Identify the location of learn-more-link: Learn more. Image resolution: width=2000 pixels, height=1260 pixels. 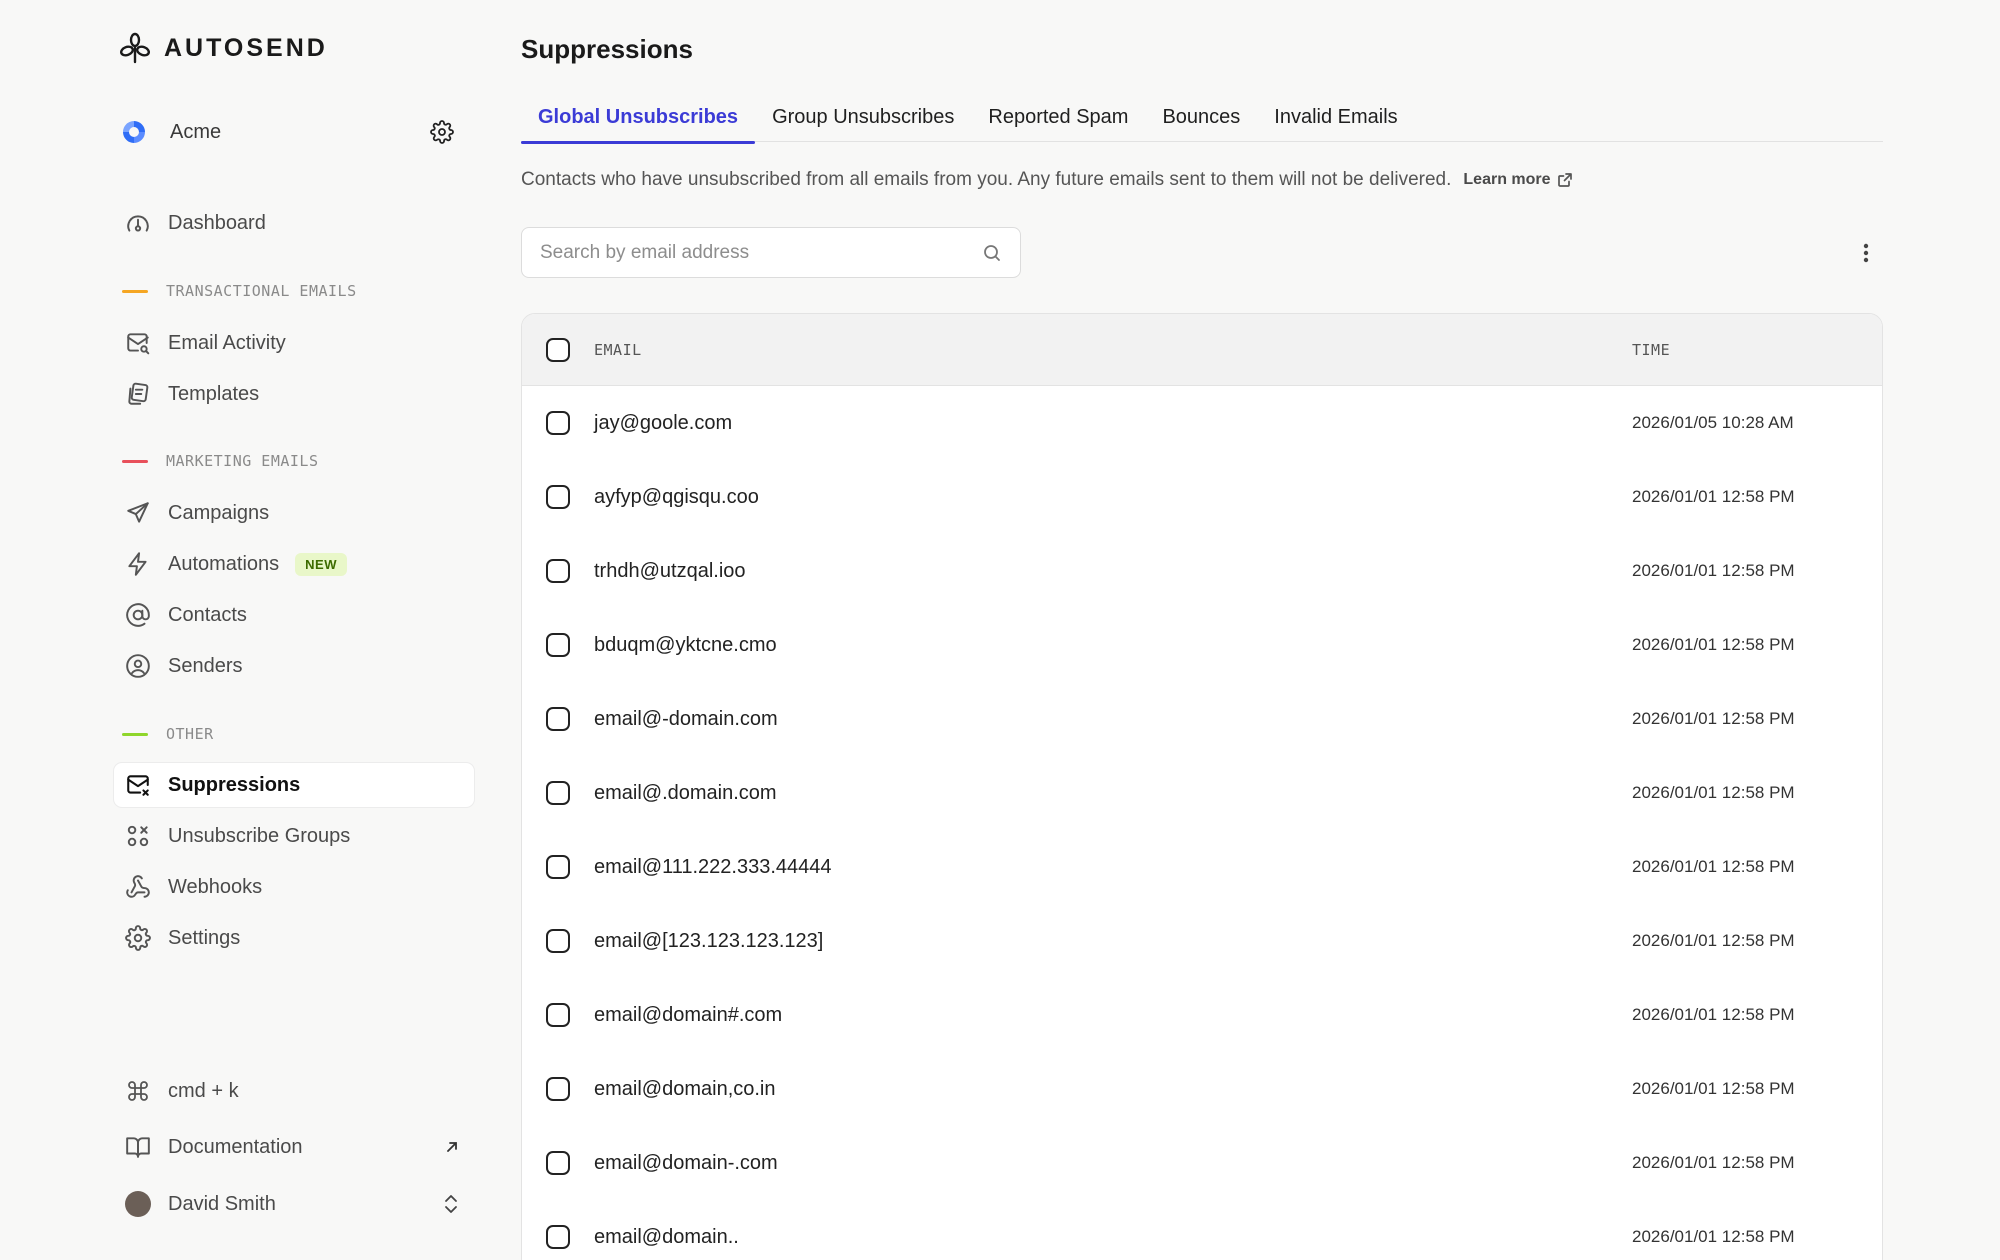
(1517, 180).